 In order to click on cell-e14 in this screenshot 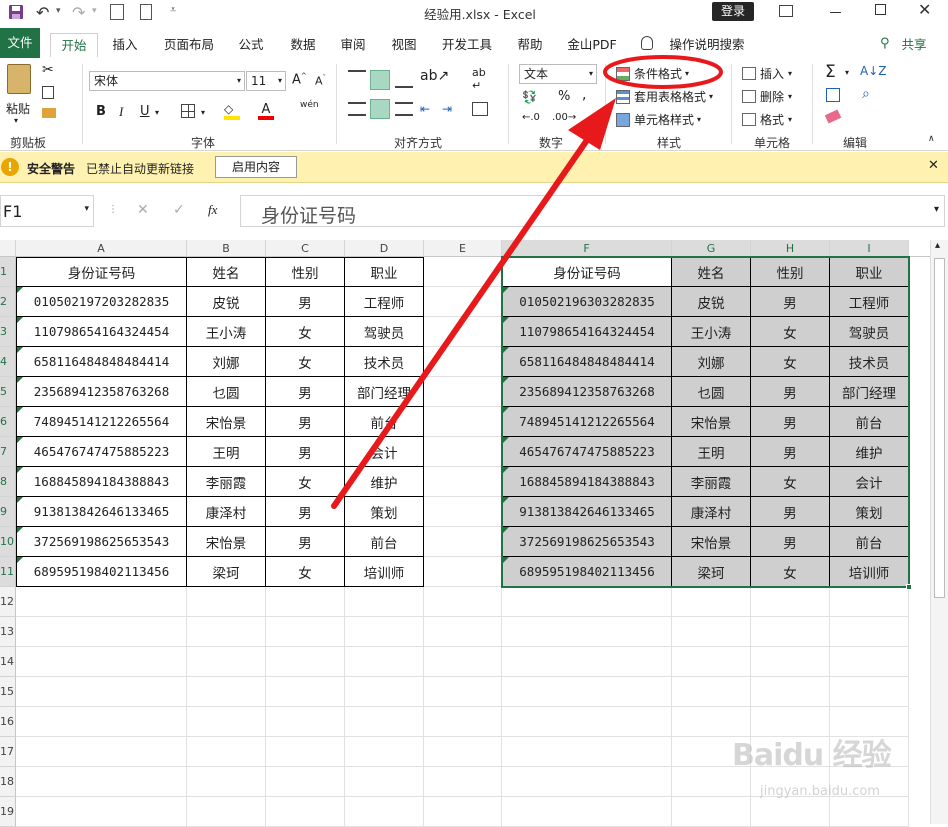, I will do `click(463, 662)`.